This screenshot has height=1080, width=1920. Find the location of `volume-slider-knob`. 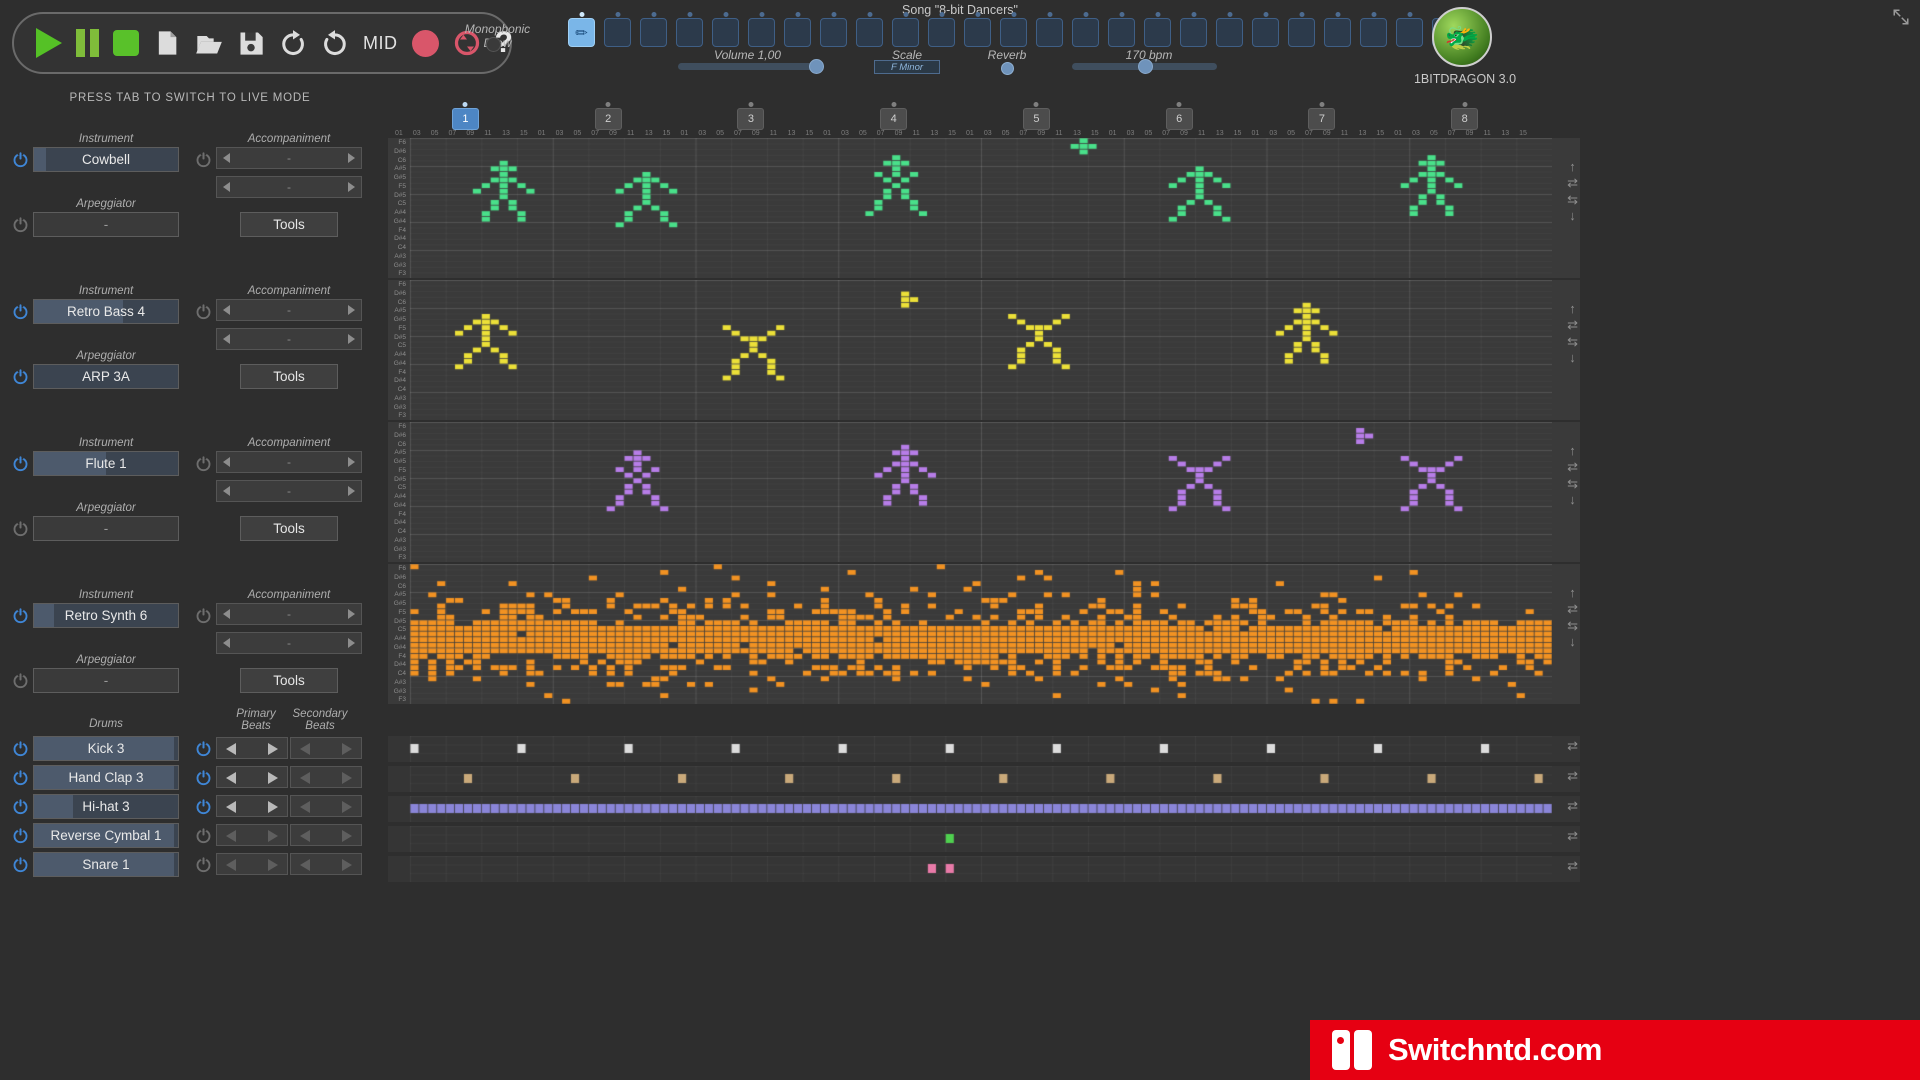

volume-slider-knob is located at coordinates (816, 66).